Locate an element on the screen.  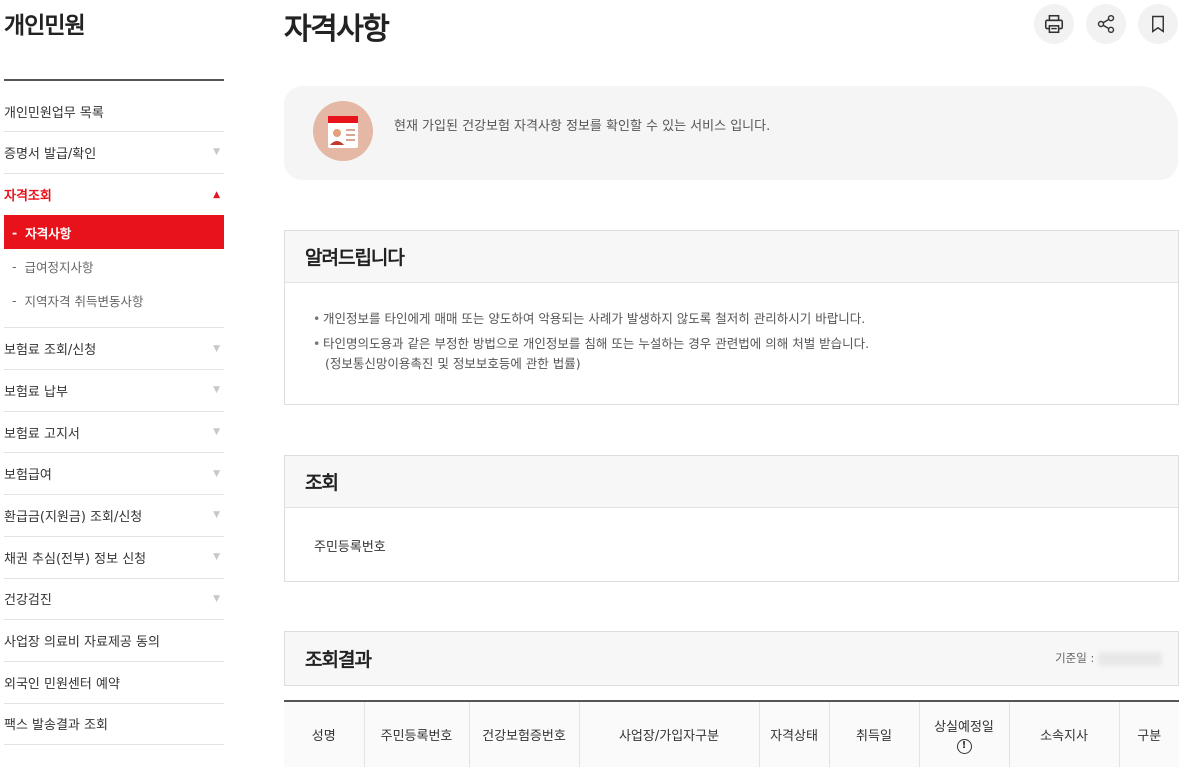
page-tools is located at coordinates (1106, 24).